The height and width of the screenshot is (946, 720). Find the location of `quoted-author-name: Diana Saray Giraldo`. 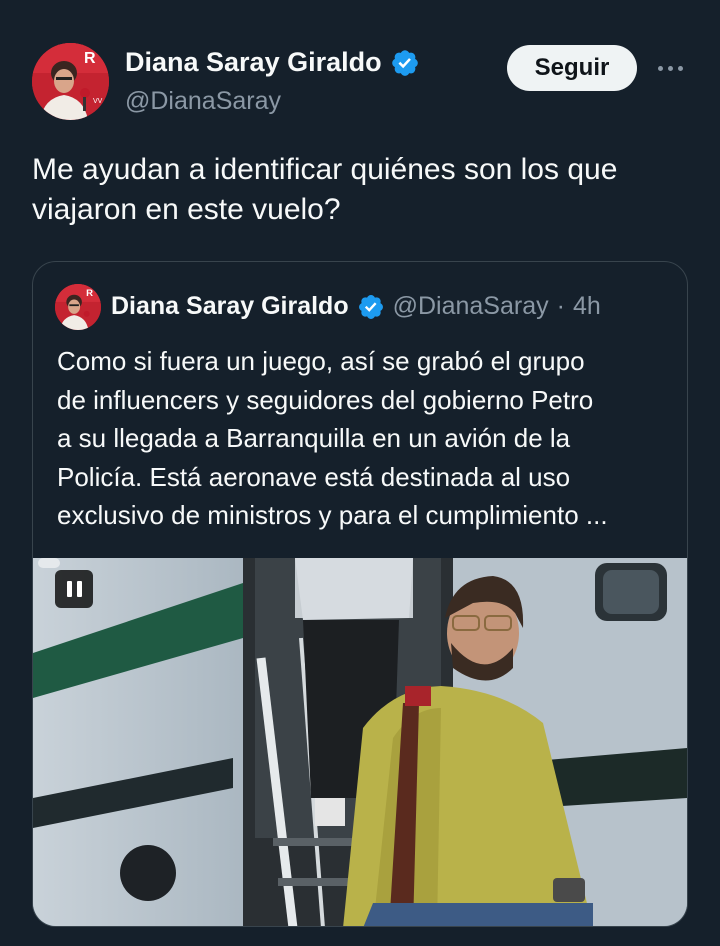

quoted-author-name: Diana Saray Giraldo is located at coordinates (230, 306).